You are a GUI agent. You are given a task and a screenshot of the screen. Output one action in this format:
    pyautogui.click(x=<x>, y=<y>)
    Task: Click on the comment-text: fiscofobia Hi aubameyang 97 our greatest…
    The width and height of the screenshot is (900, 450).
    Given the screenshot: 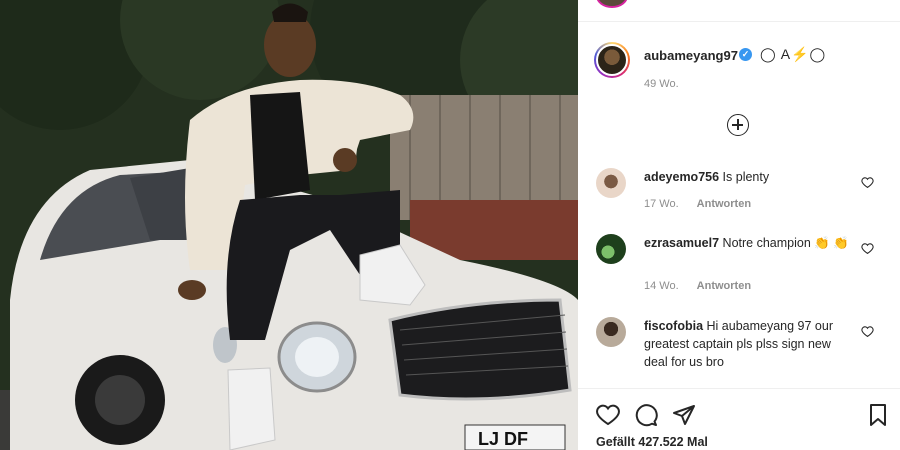 What is the action you would take?
    pyautogui.click(x=749, y=344)
    